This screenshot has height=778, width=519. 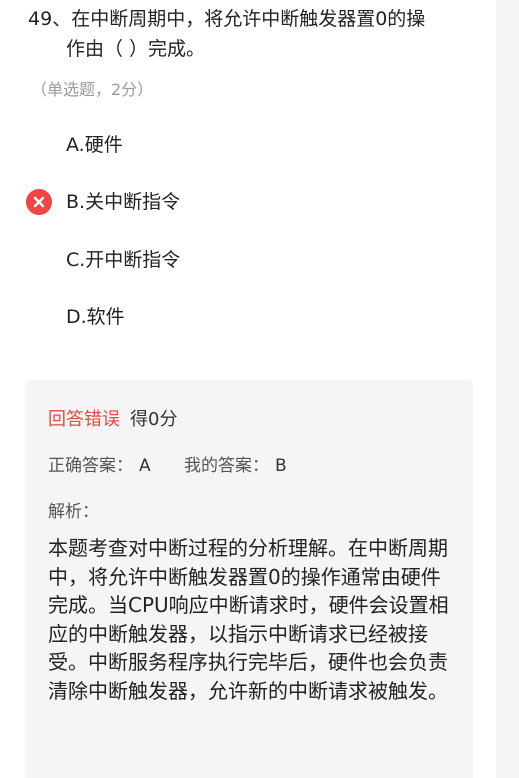 I want to click on answers-row: 正确答案： A 我的答案： B, so click(x=167, y=466).